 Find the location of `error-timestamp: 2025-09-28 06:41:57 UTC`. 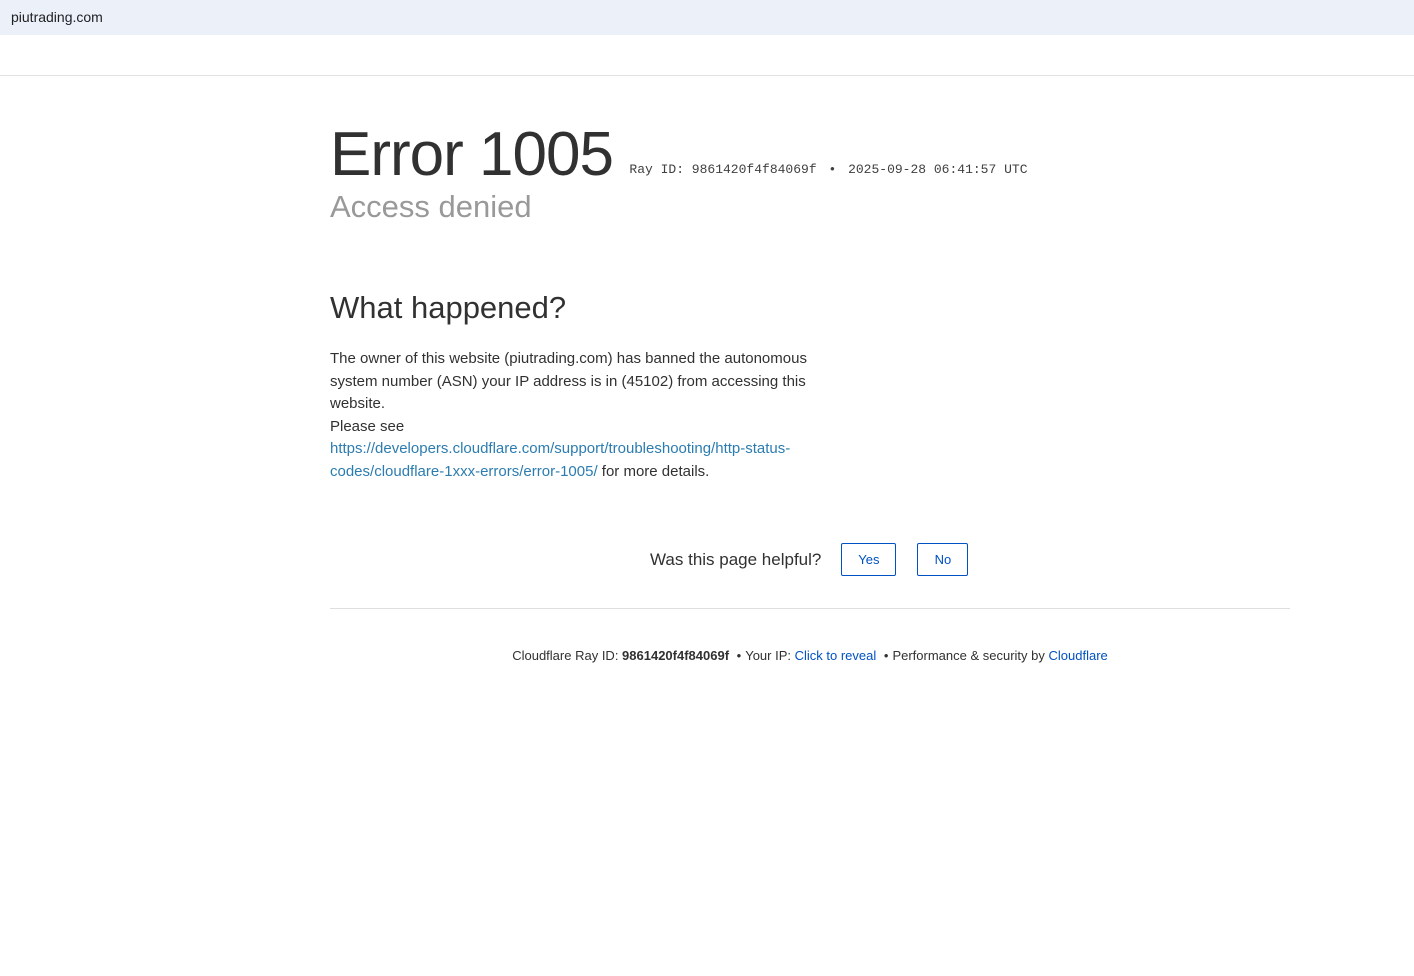

error-timestamp: 2025-09-28 06:41:57 UTC is located at coordinates (938, 169).